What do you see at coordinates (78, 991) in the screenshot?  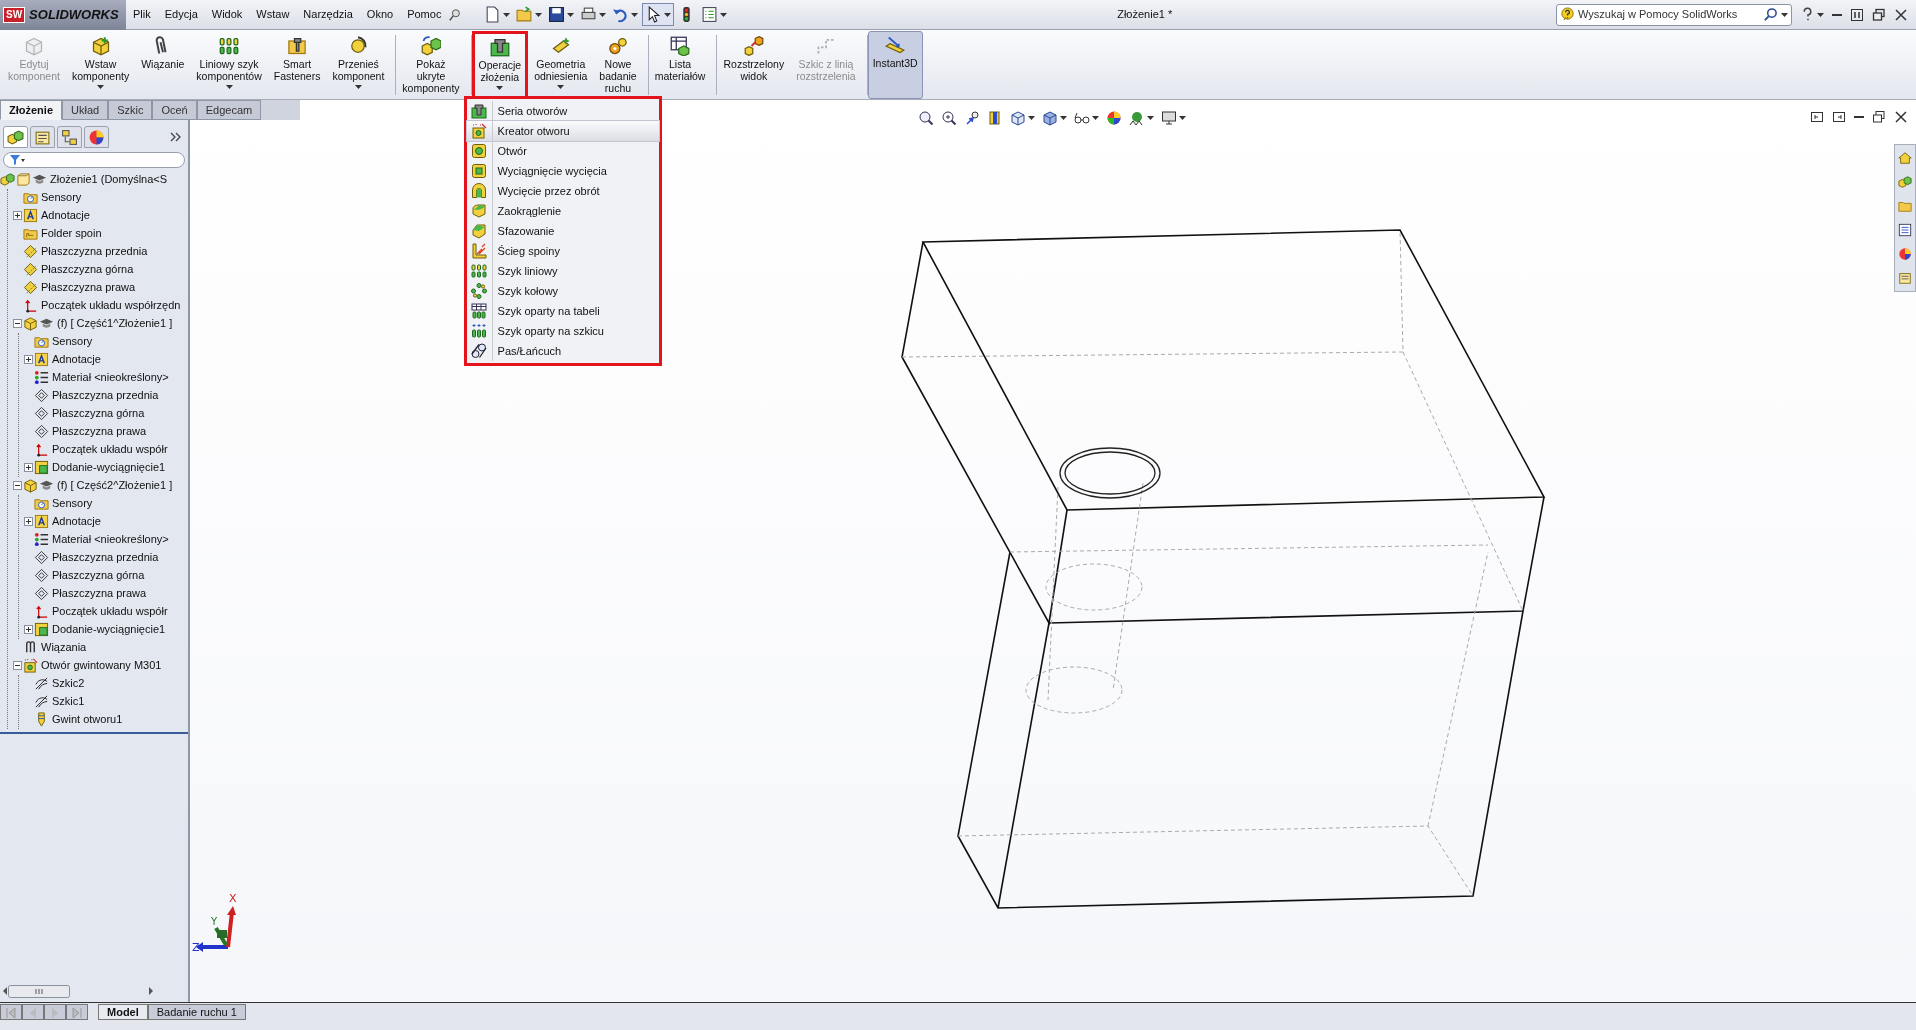 I see `horizontal-scrollbar` at bounding box center [78, 991].